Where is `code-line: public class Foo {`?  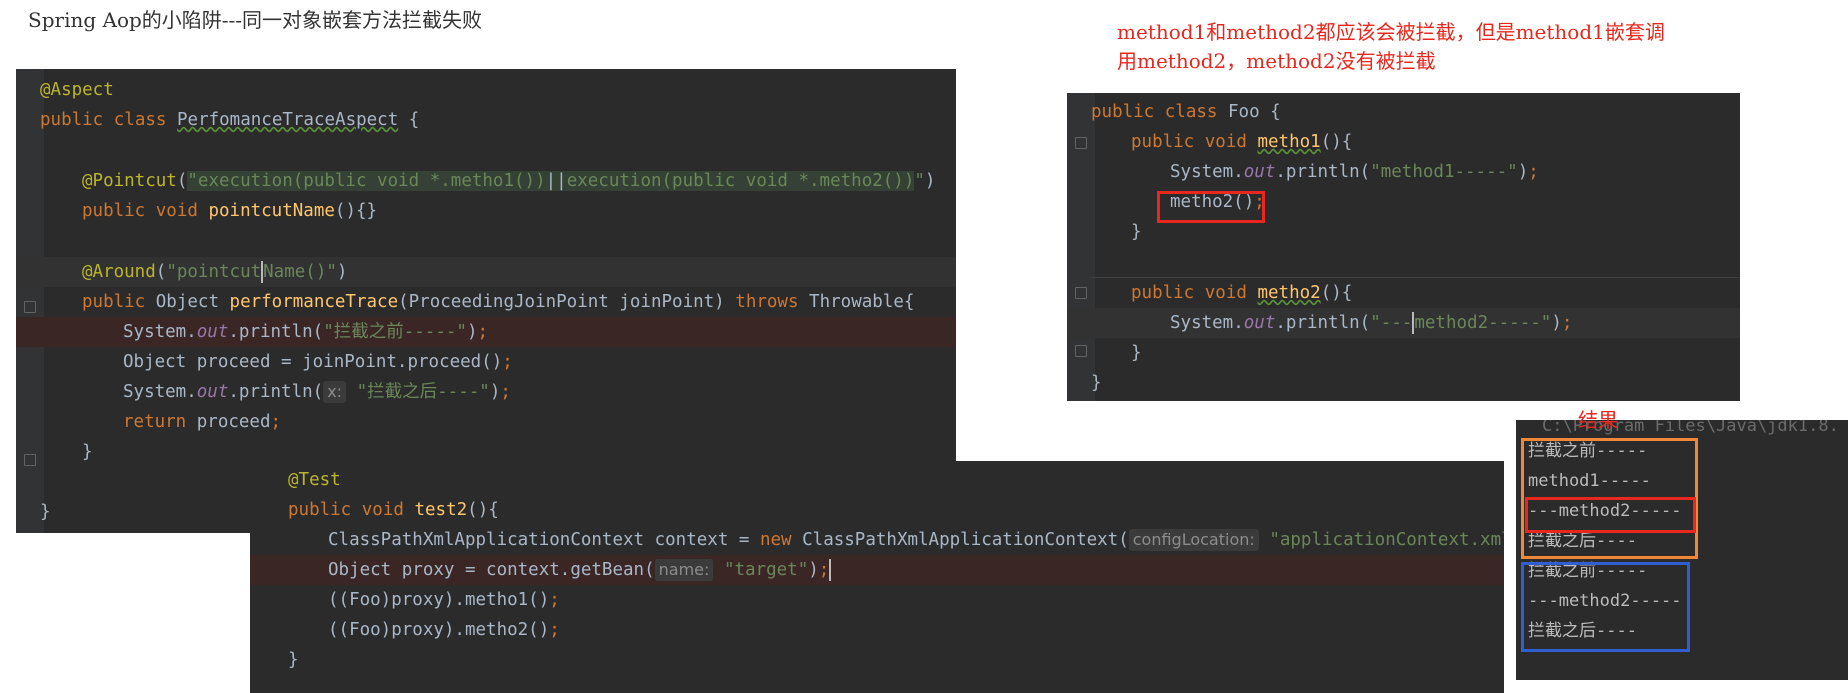 code-line: public class Foo { is located at coordinates (1186, 112).